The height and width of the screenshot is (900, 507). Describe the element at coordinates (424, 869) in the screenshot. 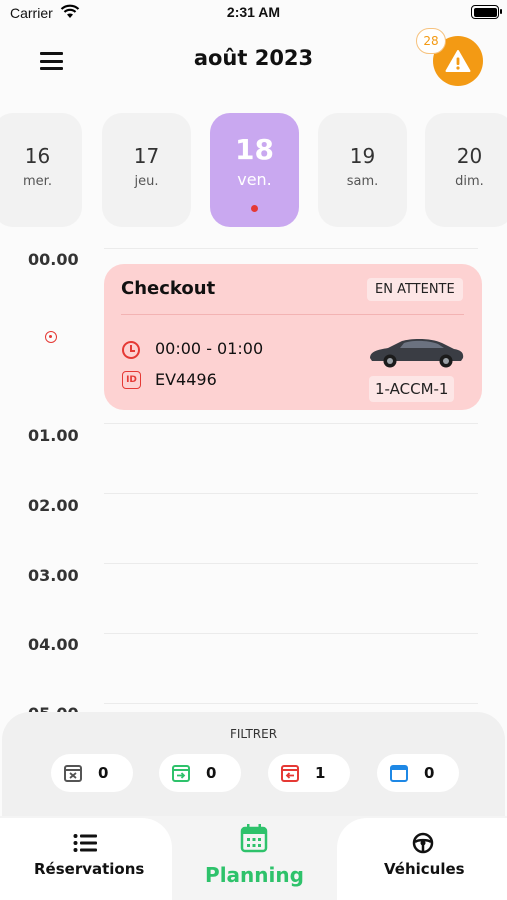

I see `tab-label: Véhicules` at that location.